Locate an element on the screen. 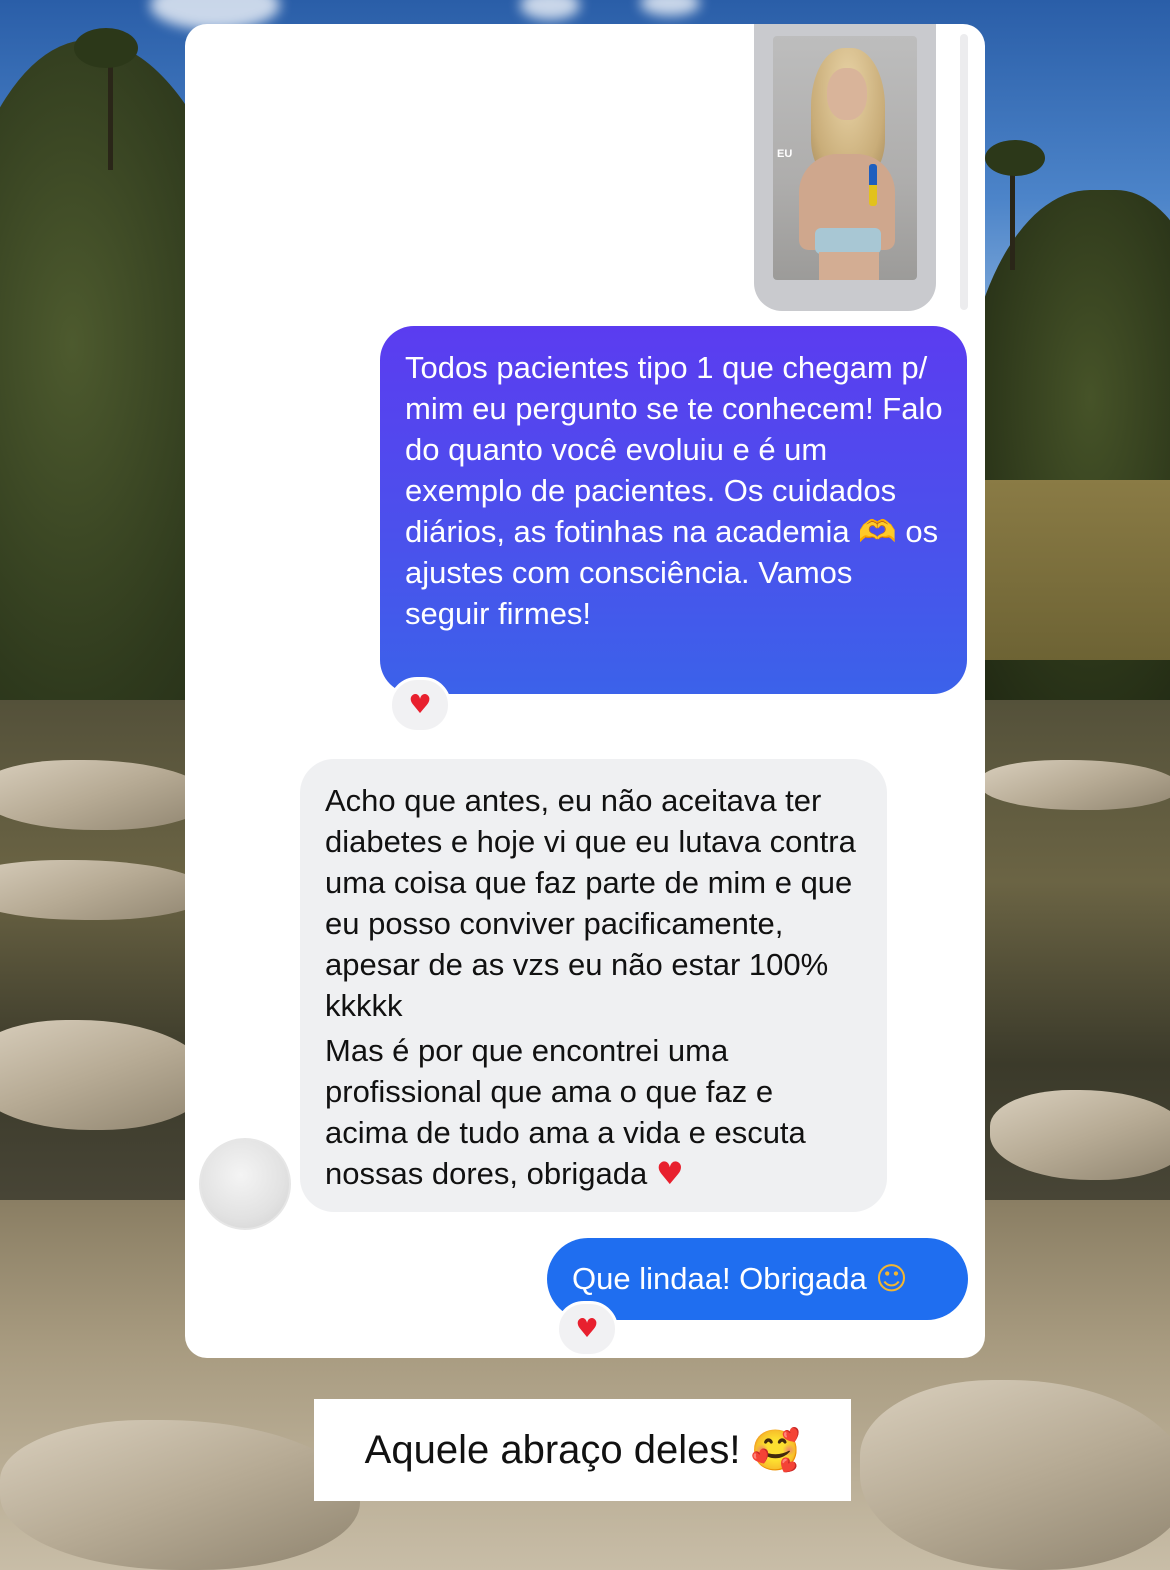 The height and width of the screenshot is (1570, 1170). legs is located at coordinates (849, 266).